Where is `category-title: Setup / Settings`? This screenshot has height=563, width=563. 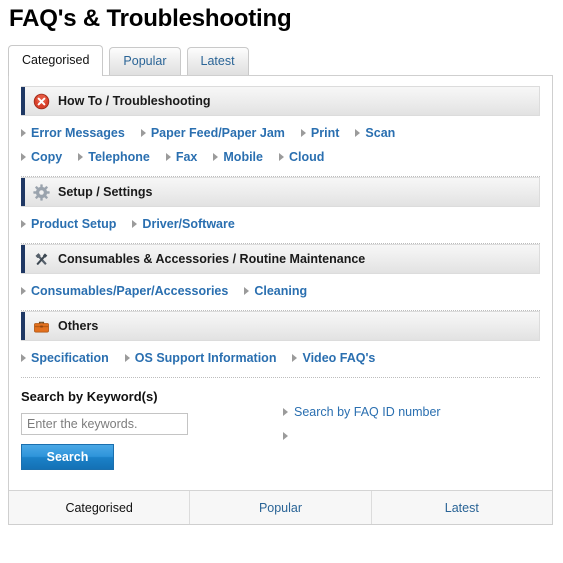
category-title: Setup / Settings is located at coordinates (105, 192).